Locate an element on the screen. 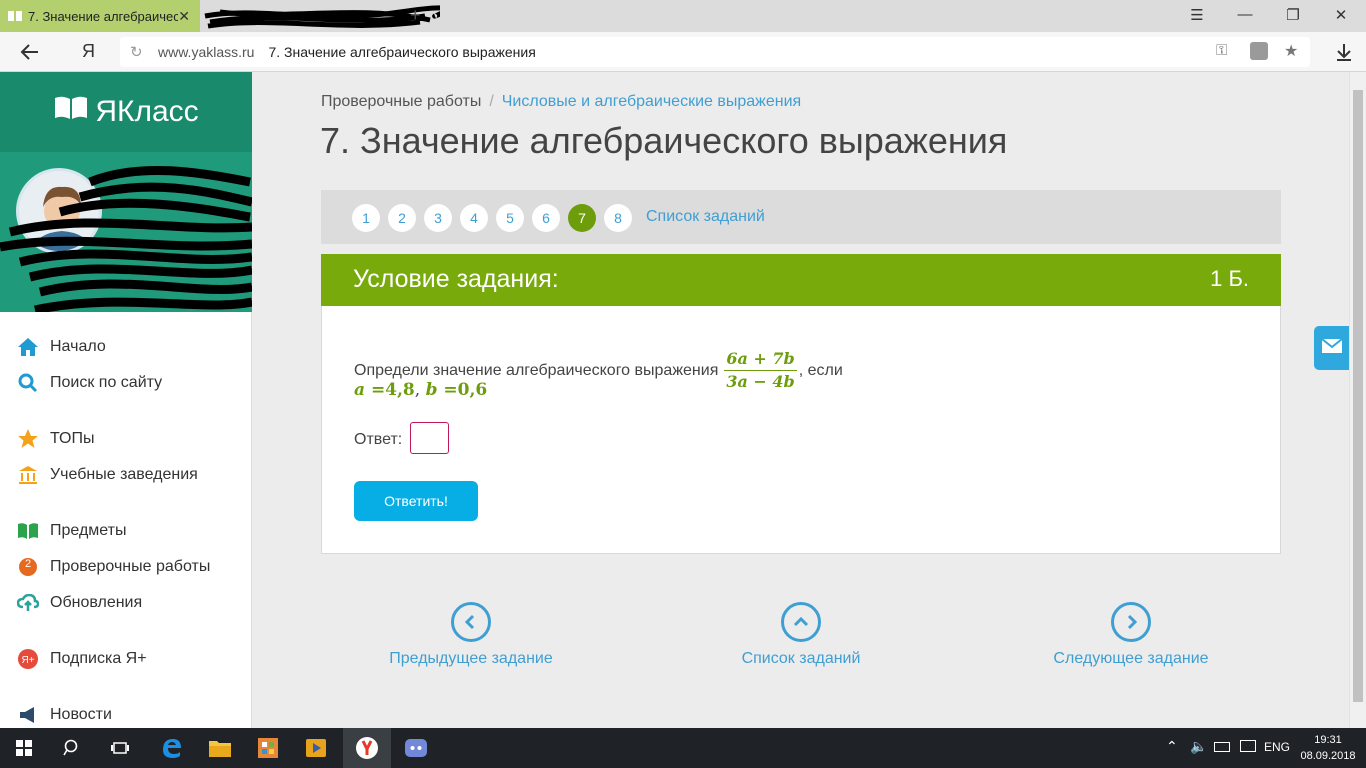 This screenshot has height=768, width=1366. input-language-indicator: ENG is located at coordinates (1277, 747).